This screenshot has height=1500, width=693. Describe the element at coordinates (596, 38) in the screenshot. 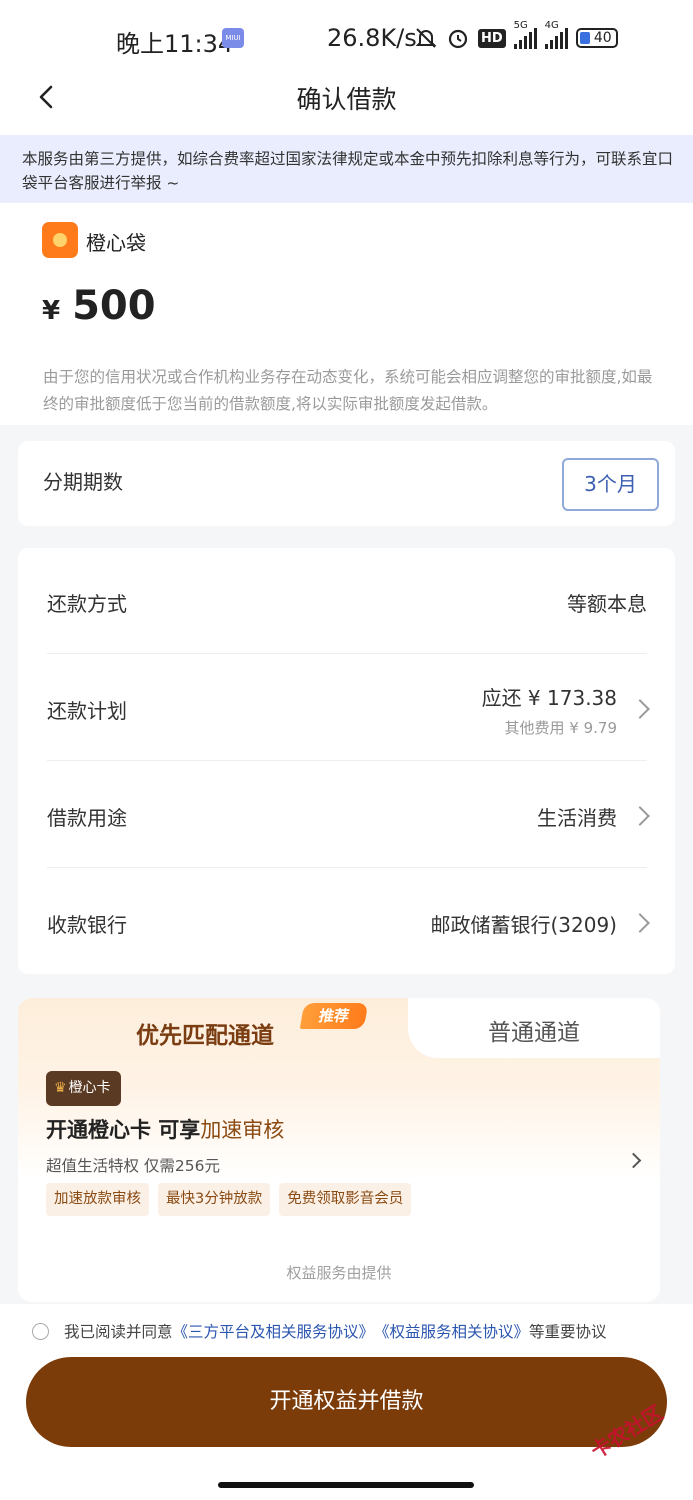

I see `battery-icon: 40` at that location.